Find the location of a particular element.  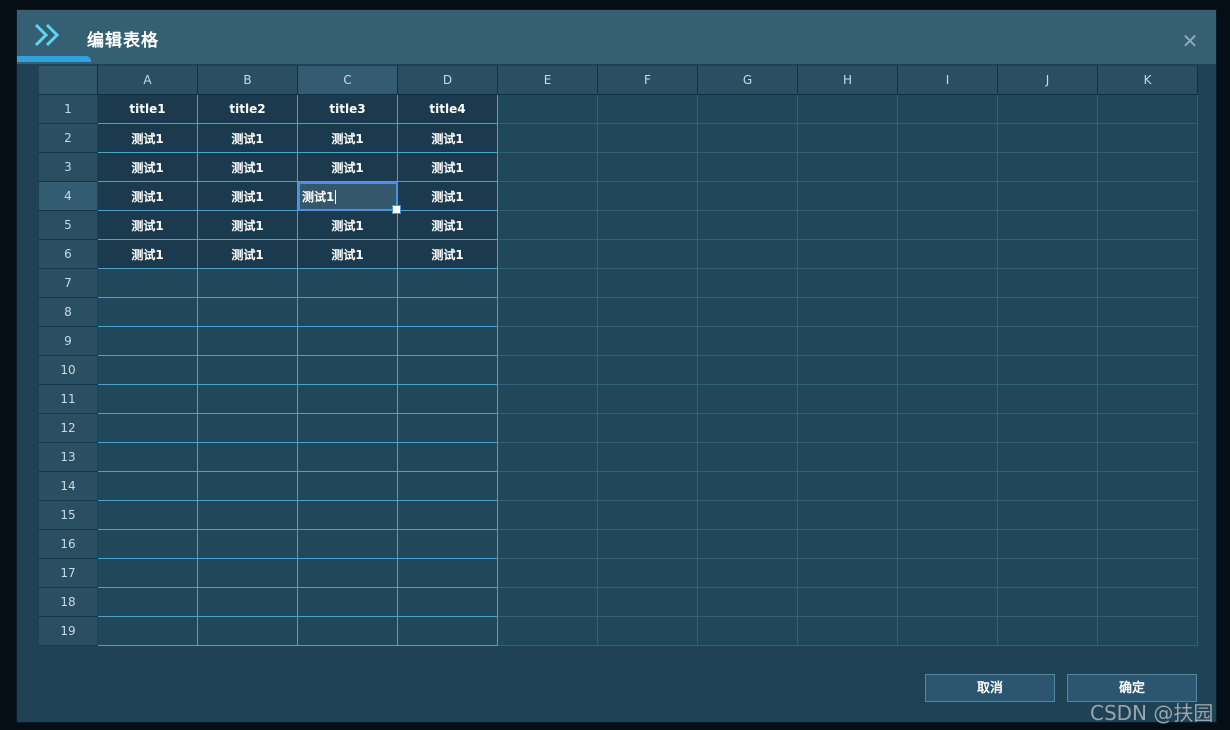

cell-a1: title1 is located at coordinates (147, 109).